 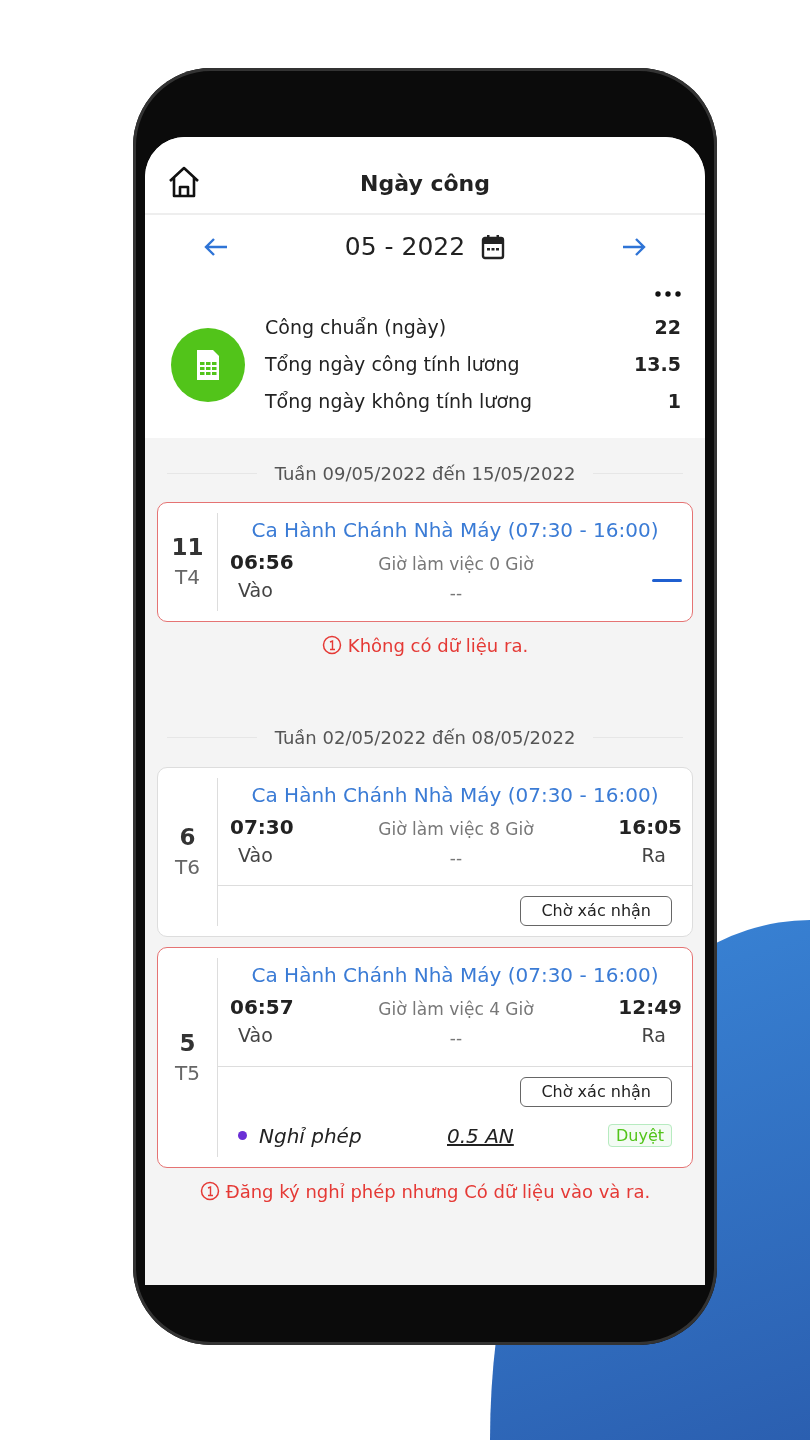 I want to click on work-hours: Giờ làm việc 0 Giờ, so click(x=456, y=564).